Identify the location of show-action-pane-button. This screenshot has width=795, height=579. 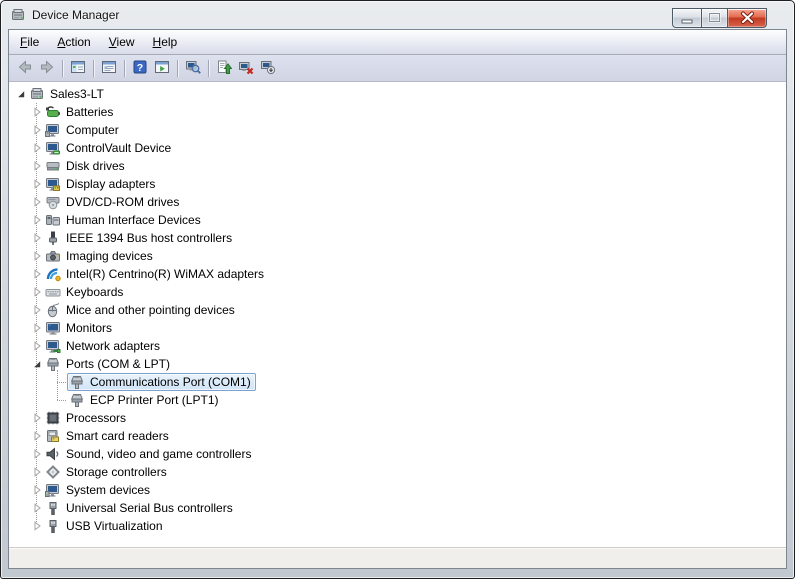
(162, 68).